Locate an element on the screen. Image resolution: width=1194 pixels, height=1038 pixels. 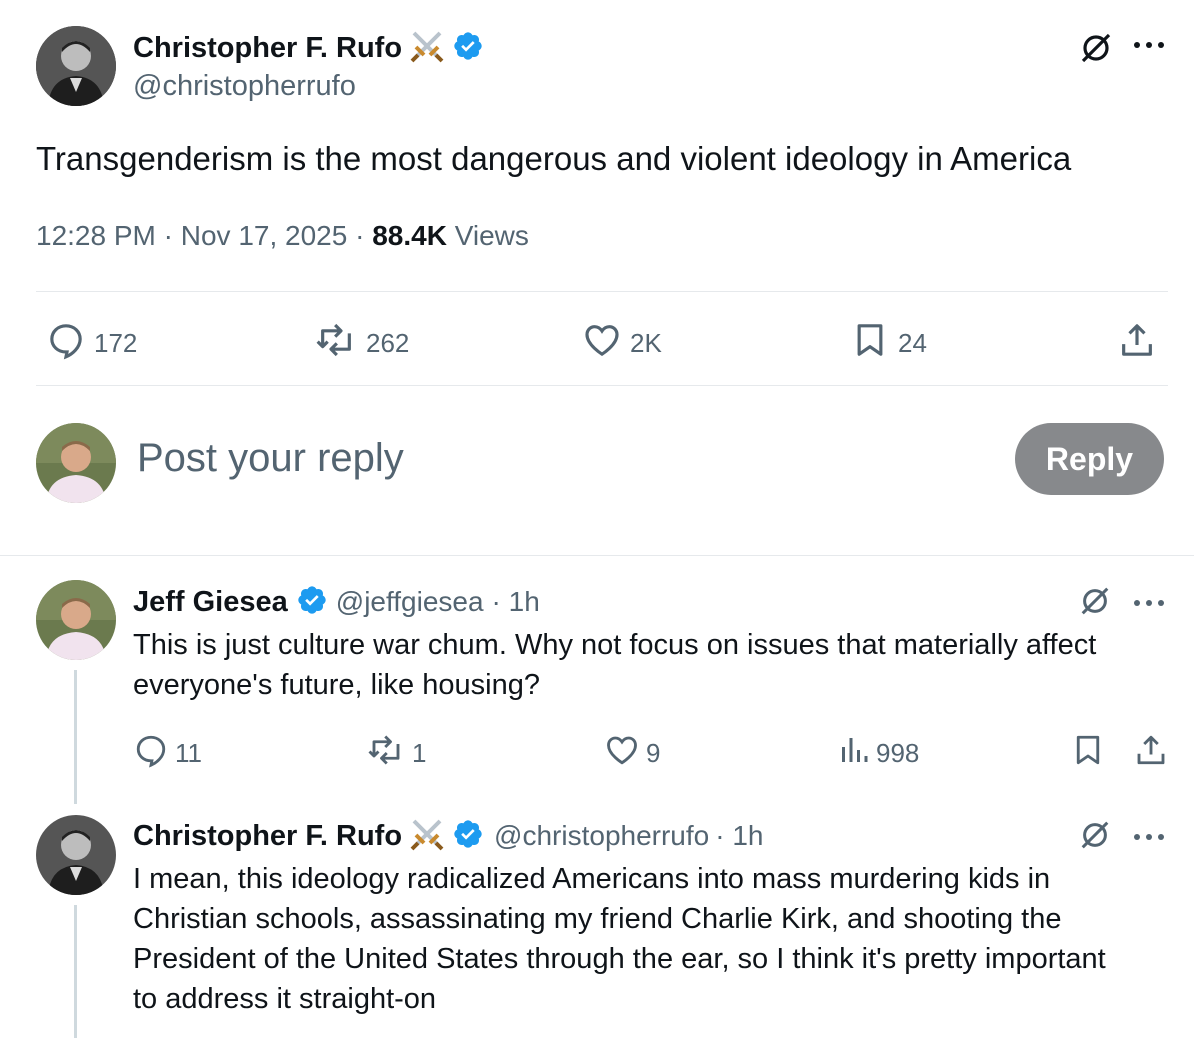
repost-action: 262 is located at coordinates (361, 343).